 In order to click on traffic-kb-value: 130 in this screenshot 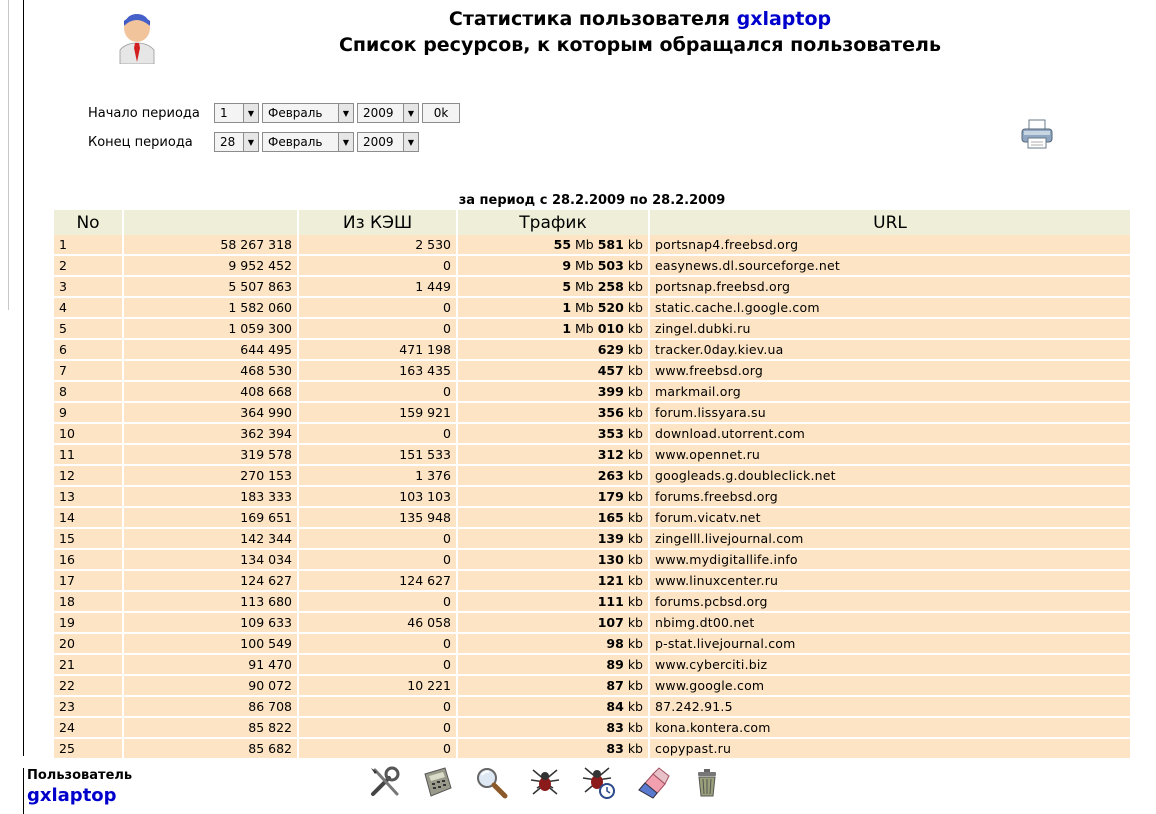, I will do `click(610, 559)`.